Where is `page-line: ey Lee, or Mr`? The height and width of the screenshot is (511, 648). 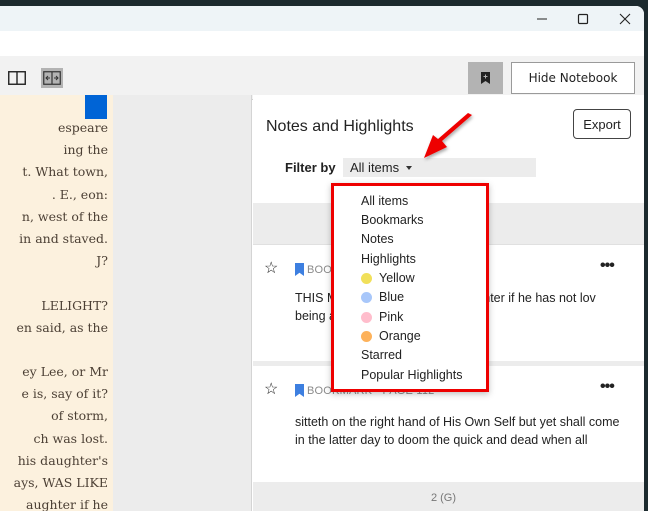
page-line: ey Lee, or Mr is located at coordinates (65, 372).